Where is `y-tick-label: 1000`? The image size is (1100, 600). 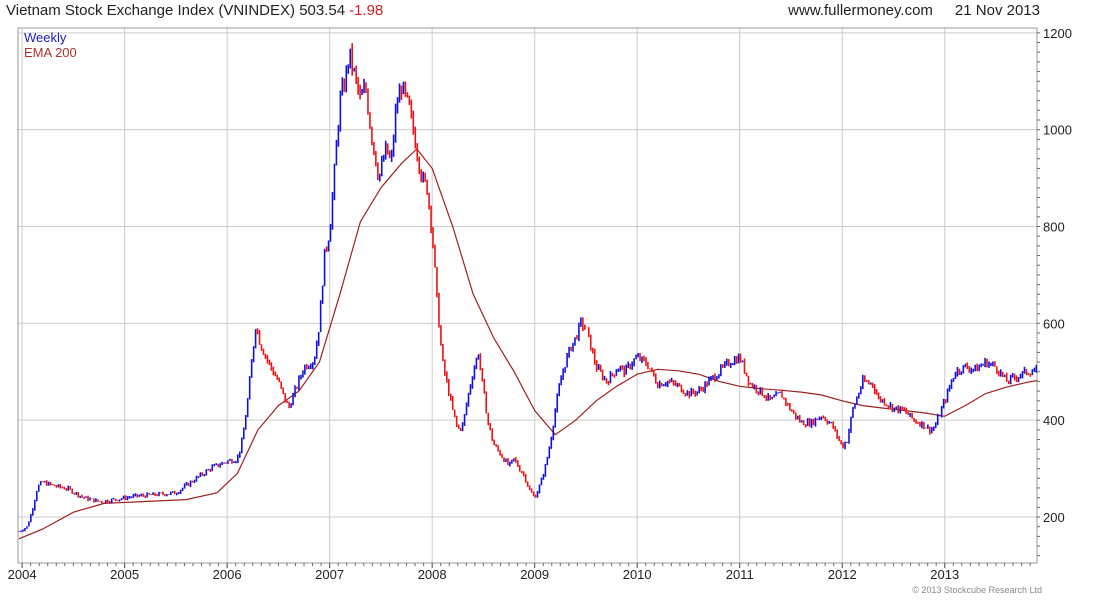
y-tick-label: 1000 is located at coordinates (1057, 130).